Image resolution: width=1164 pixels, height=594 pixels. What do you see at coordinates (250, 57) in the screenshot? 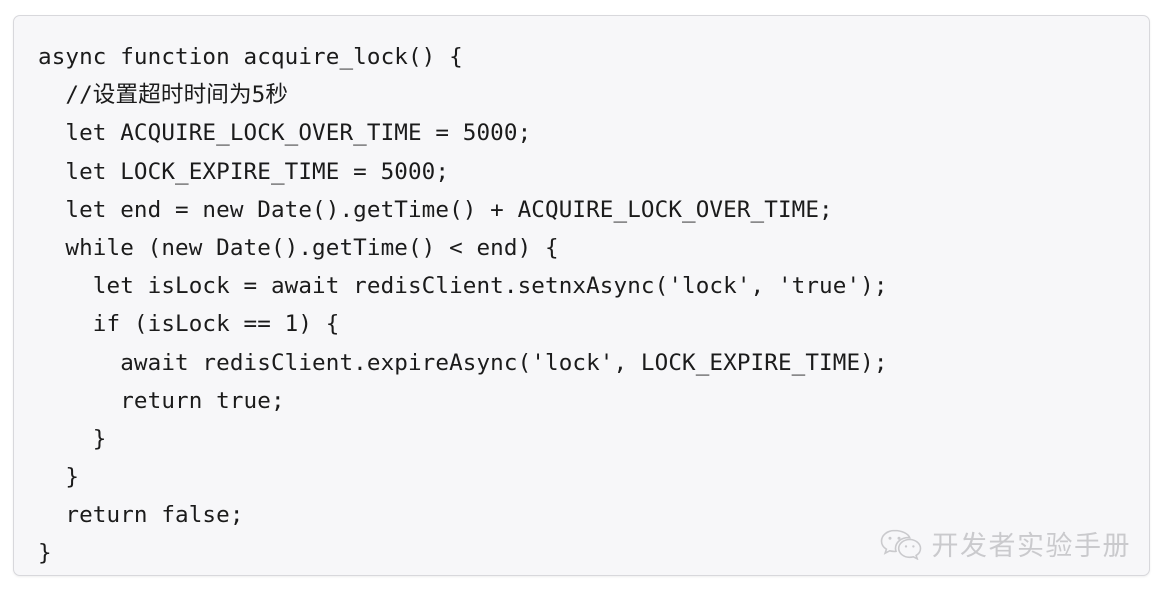
I see `code-line: async function acquire_lock() {` at bounding box center [250, 57].